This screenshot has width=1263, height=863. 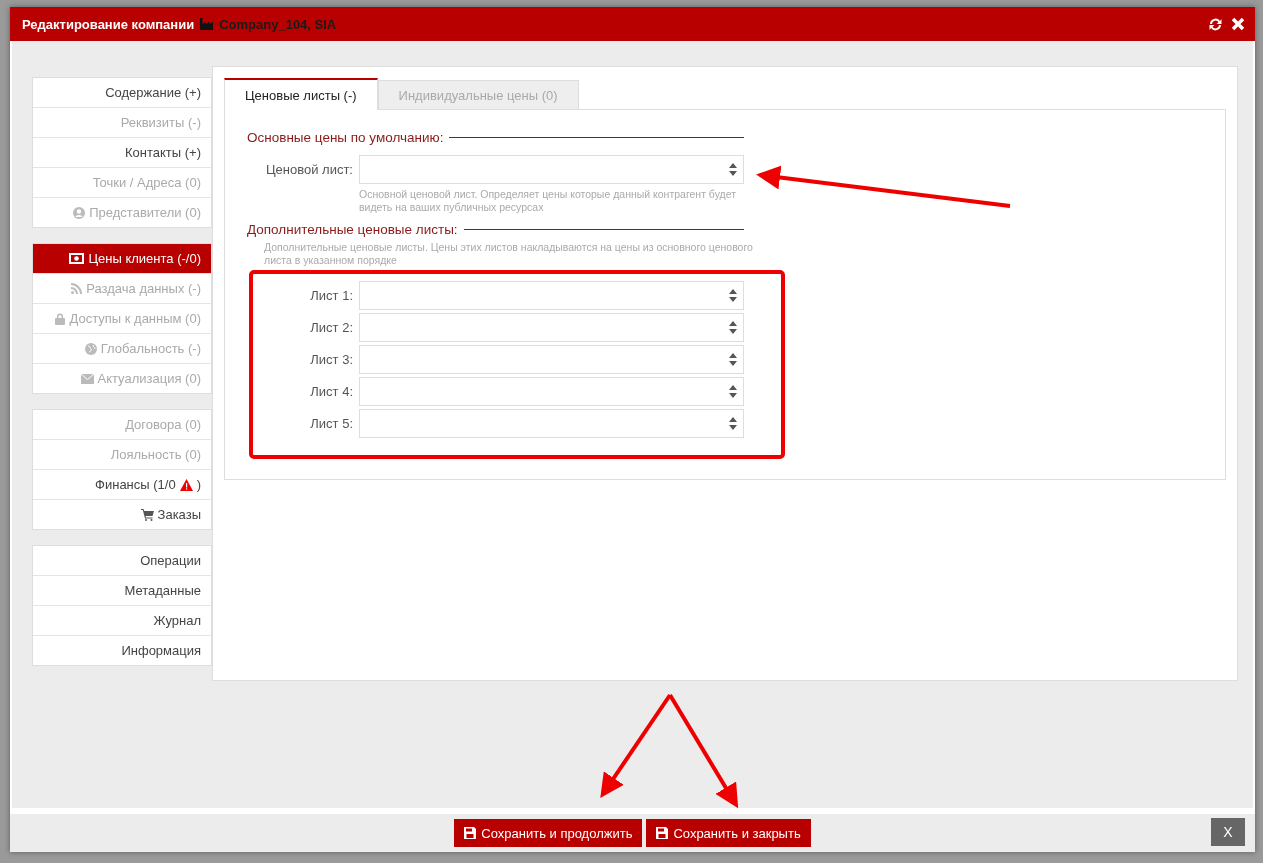 What do you see at coordinates (135, 318) in the screenshot?
I see `sidebar-item-label: Доступы к данным (0)` at bounding box center [135, 318].